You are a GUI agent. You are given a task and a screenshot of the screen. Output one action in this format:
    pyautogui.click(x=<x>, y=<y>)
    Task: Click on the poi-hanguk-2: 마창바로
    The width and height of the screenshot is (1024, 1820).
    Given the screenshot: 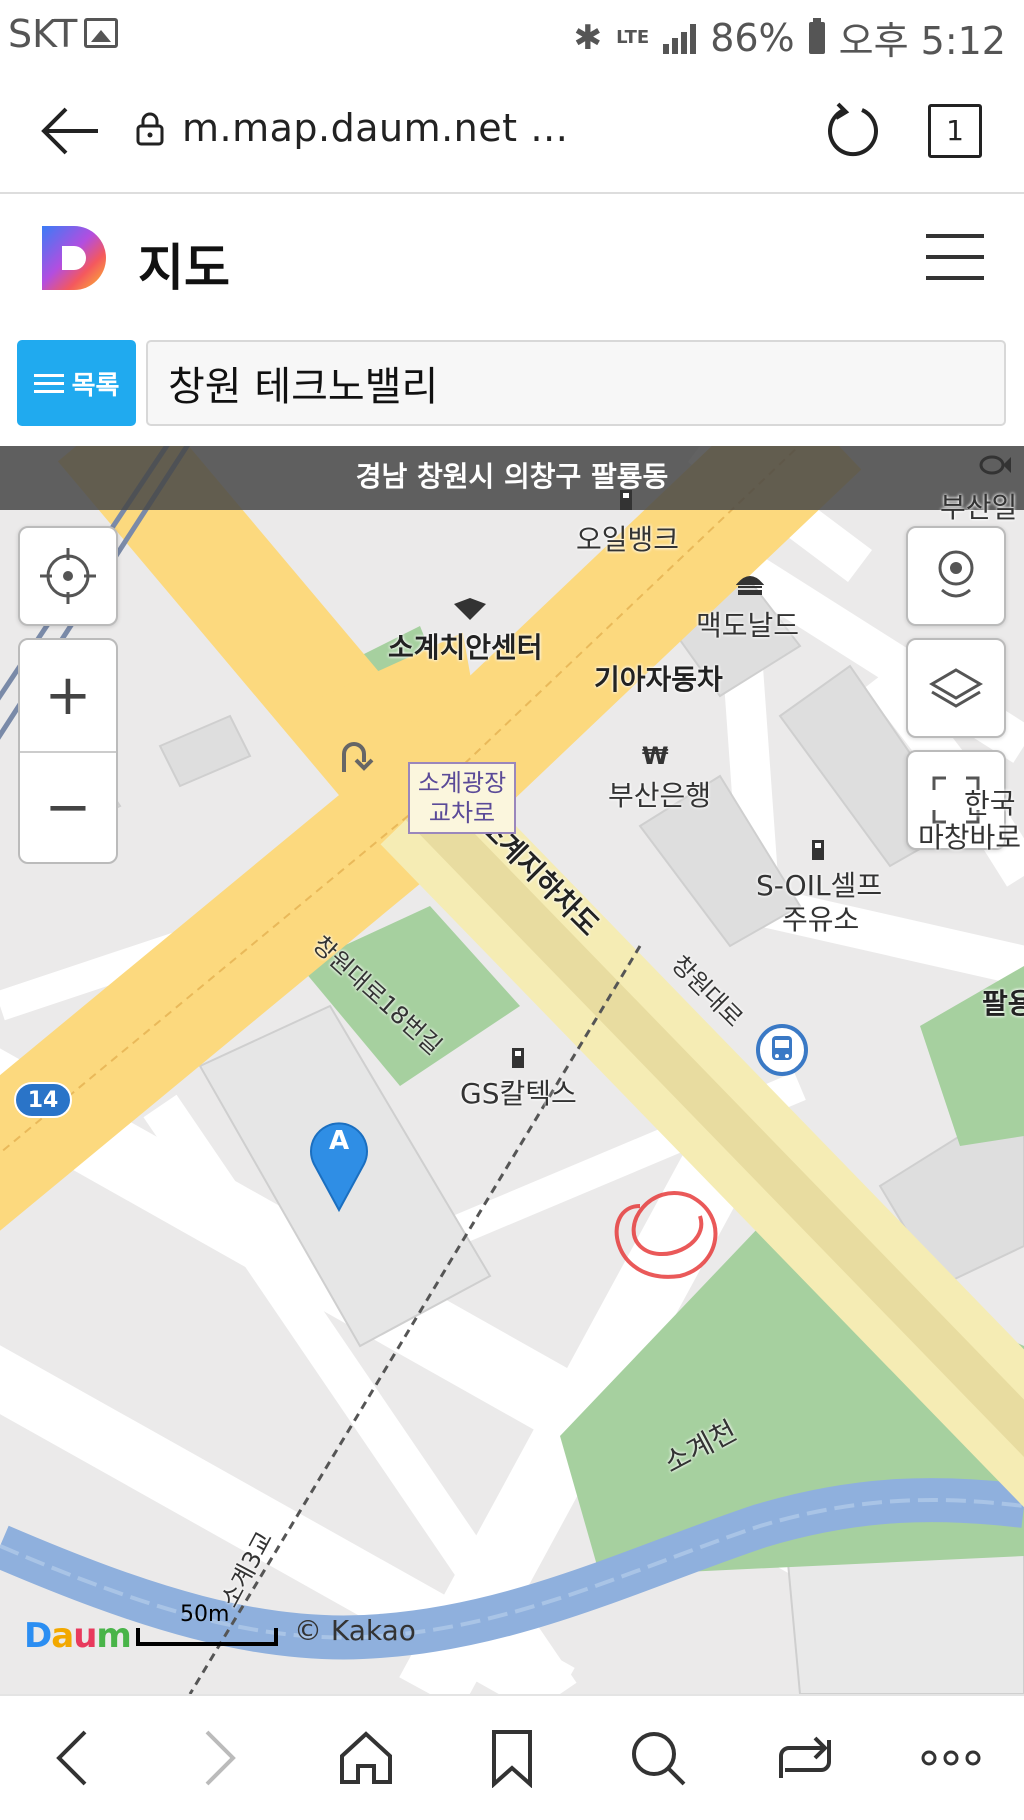 What is the action you would take?
    pyautogui.click(x=969, y=836)
    